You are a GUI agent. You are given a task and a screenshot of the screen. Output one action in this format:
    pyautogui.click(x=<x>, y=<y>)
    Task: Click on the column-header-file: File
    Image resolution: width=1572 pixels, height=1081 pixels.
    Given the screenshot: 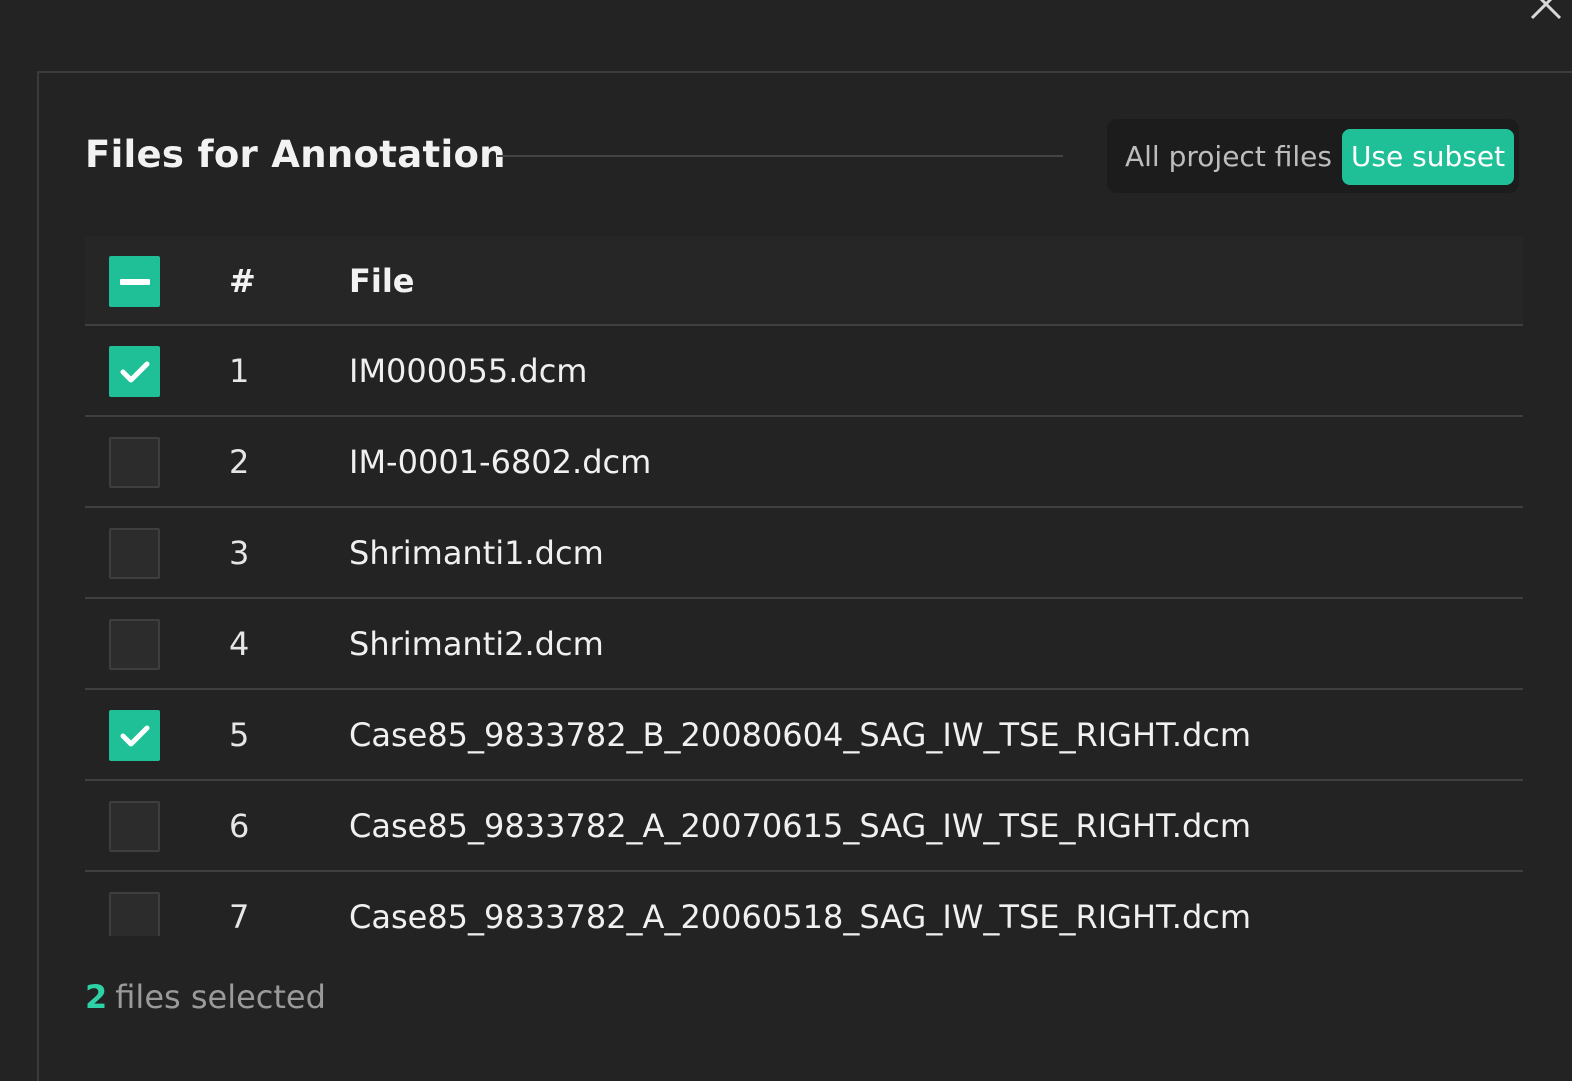 What is the action you would take?
    pyautogui.click(x=382, y=281)
    